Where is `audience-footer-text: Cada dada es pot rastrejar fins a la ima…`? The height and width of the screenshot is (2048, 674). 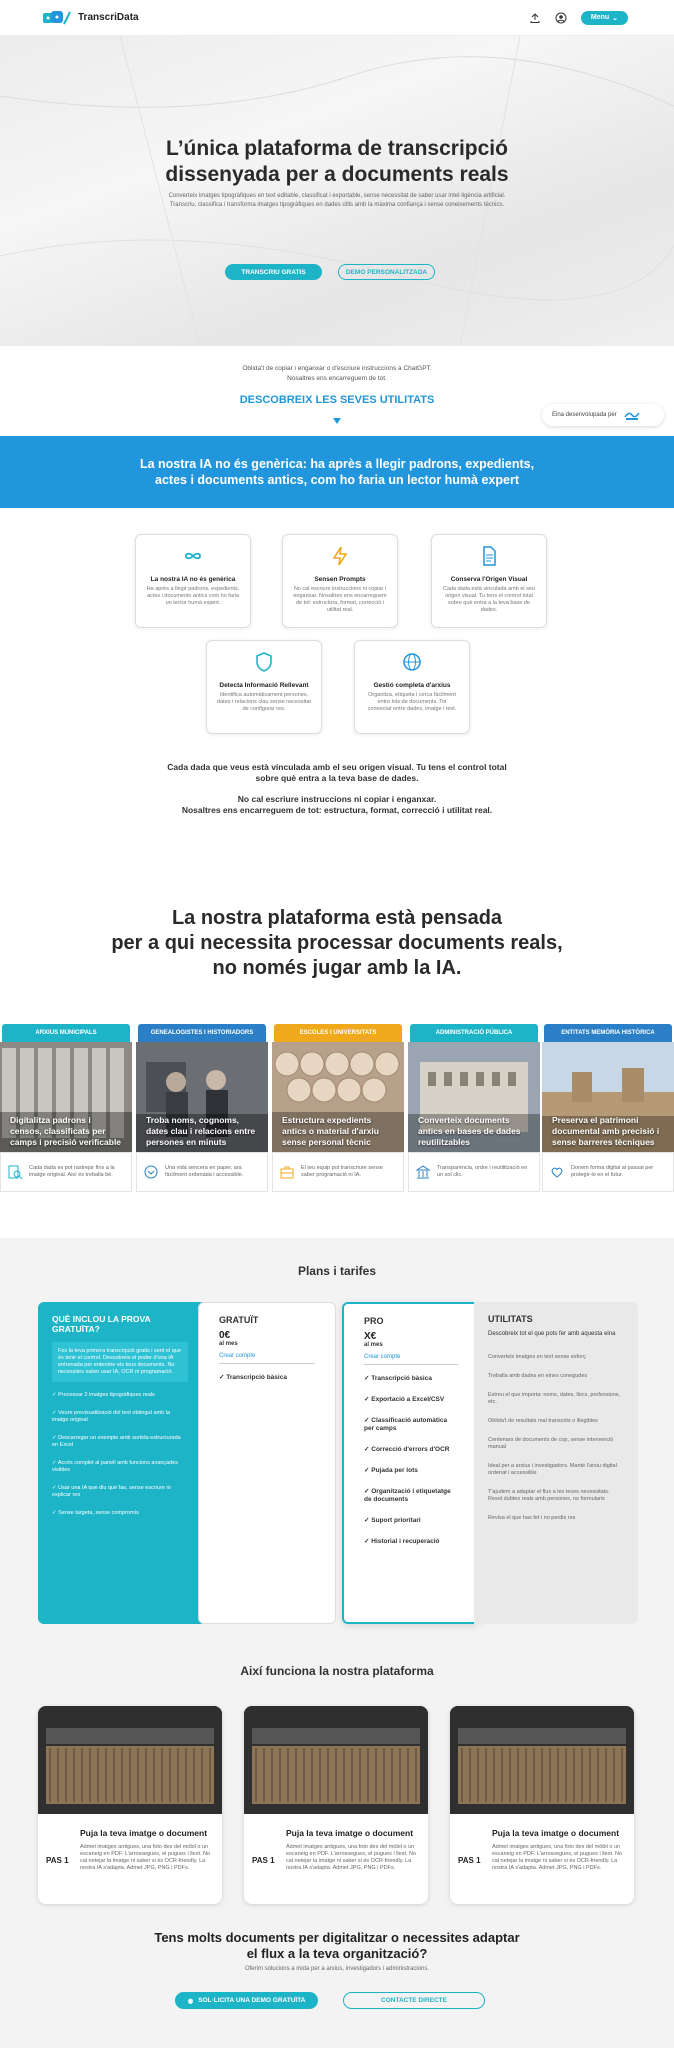
audience-footer-text: Cada dada es pot rastrejar fins a la ima… is located at coordinates (72, 1171).